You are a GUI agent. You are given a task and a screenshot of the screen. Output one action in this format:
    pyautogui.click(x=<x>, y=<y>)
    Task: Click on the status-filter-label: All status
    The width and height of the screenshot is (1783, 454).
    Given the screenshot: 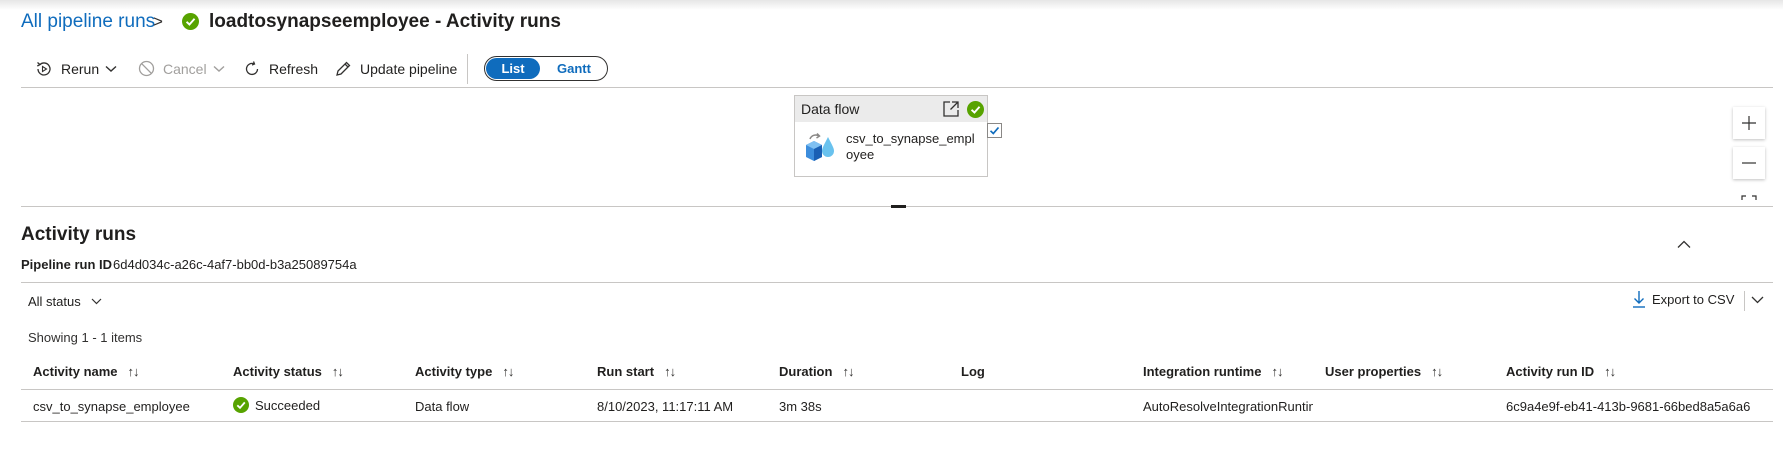 What is the action you would take?
    pyautogui.click(x=54, y=301)
    